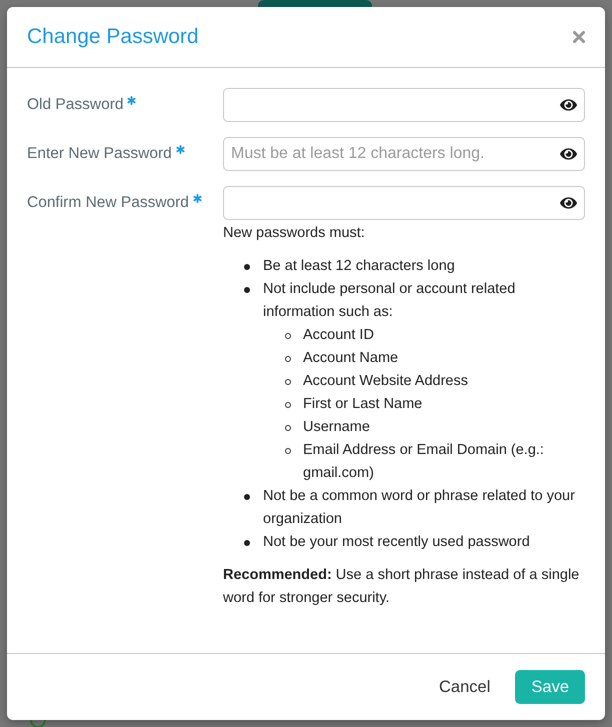  I want to click on password-field: Must be at least 12 characters long., so click(404, 154).